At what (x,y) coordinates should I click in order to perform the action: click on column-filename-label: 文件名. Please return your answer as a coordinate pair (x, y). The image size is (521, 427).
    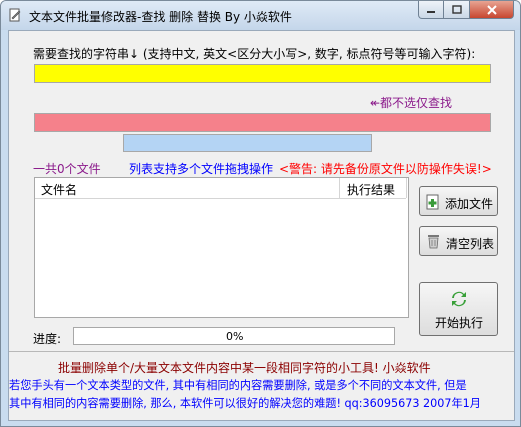
    Looking at the image, I should click on (59, 190).